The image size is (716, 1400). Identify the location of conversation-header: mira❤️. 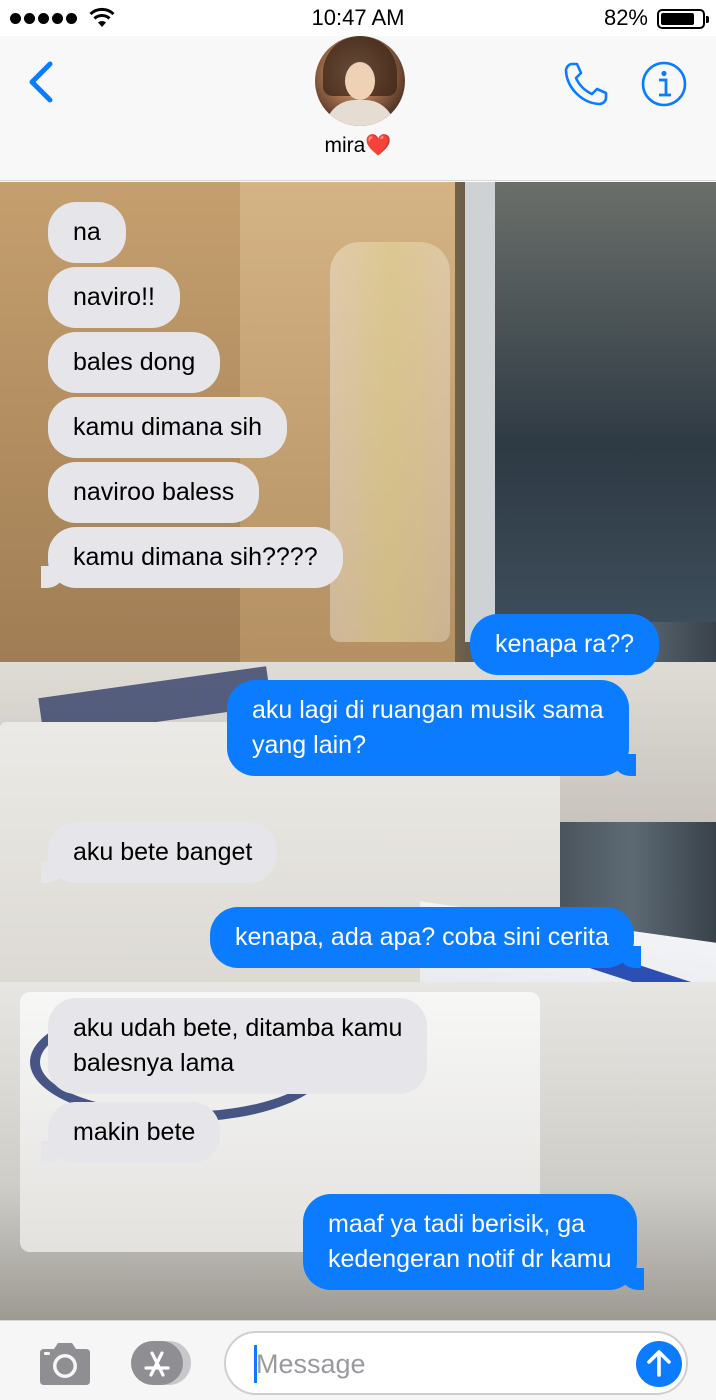
(358, 108).